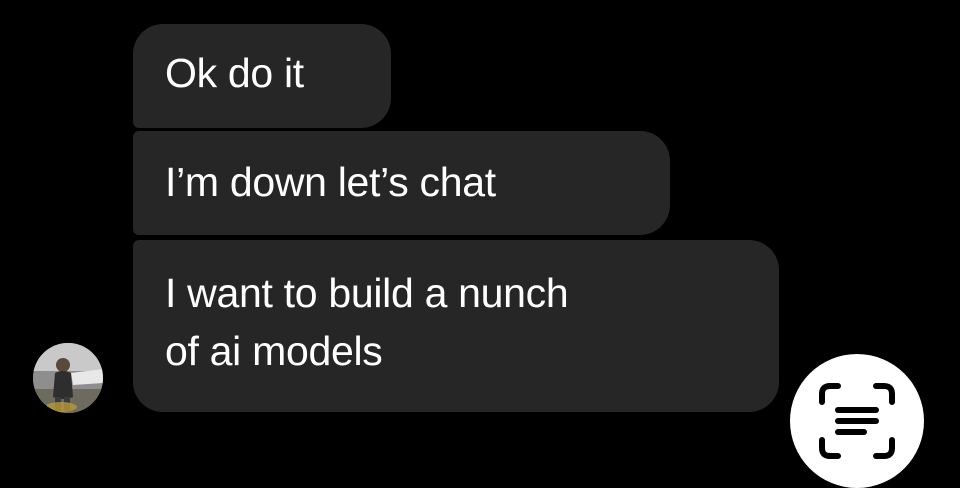  Describe the element at coordinates (330, 182) in the screenshot. I see `message-text: I’m down let’s chat` at that location.